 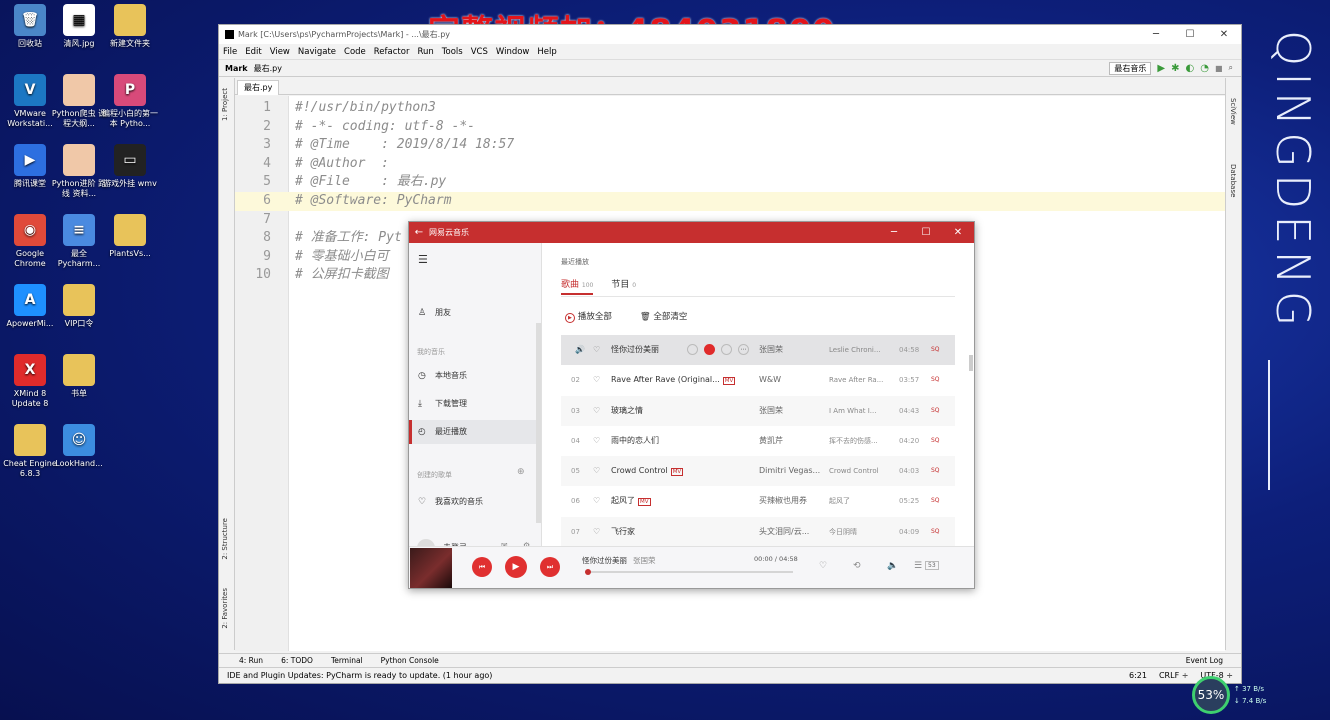 I want to click on breadcrumb-file: 最右.py, so click(x=268, y=68).